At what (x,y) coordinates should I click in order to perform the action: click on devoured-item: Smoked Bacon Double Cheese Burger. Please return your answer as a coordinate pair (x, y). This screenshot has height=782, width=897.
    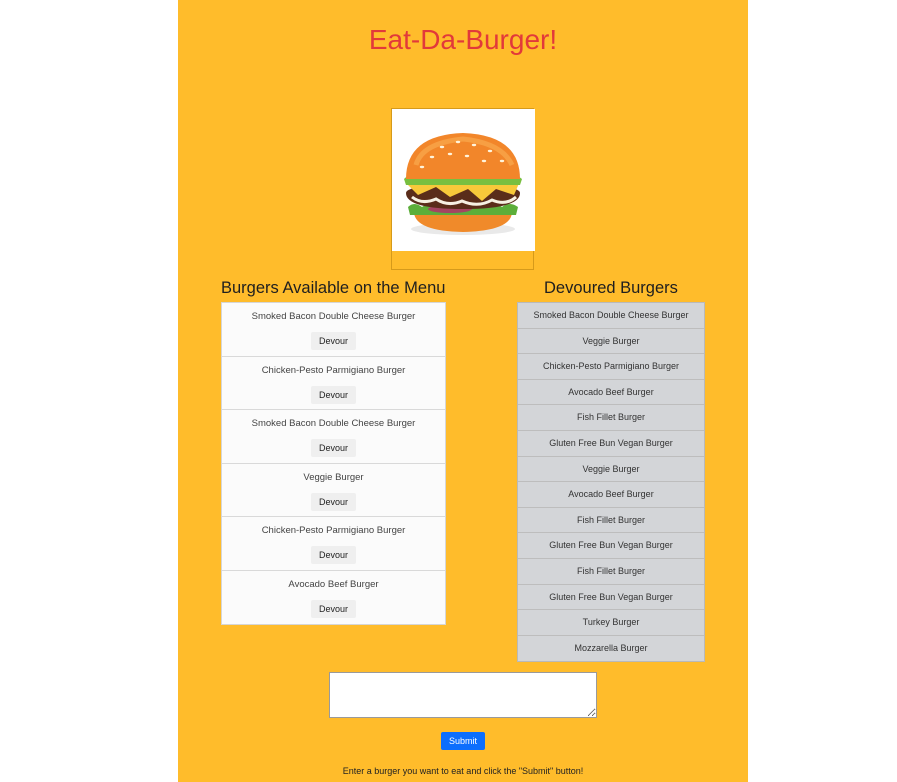
    Looking at the image, I should click on (611, 316).